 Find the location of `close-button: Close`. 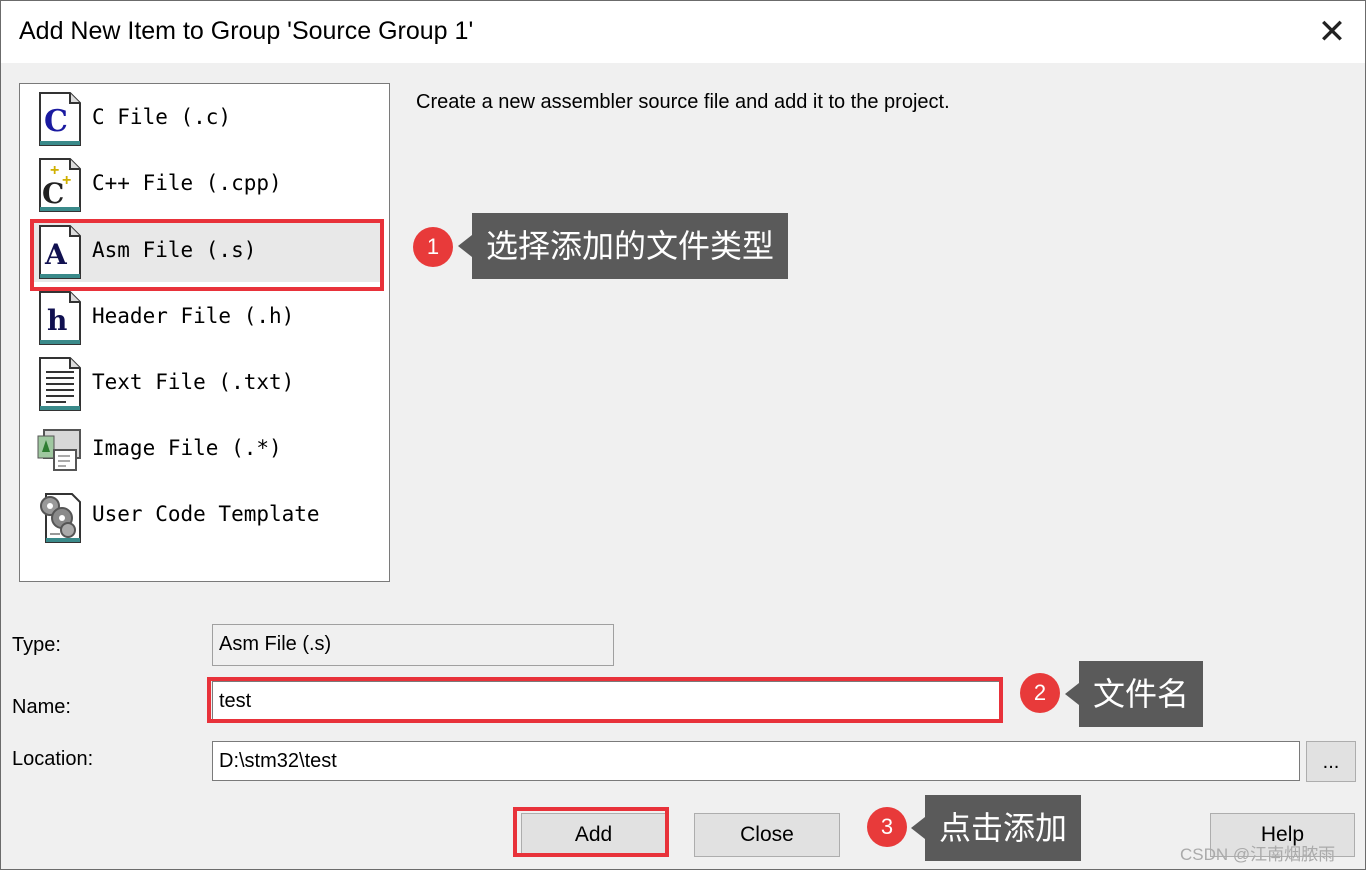

close-button: Close is located at coordinates (767, 835).